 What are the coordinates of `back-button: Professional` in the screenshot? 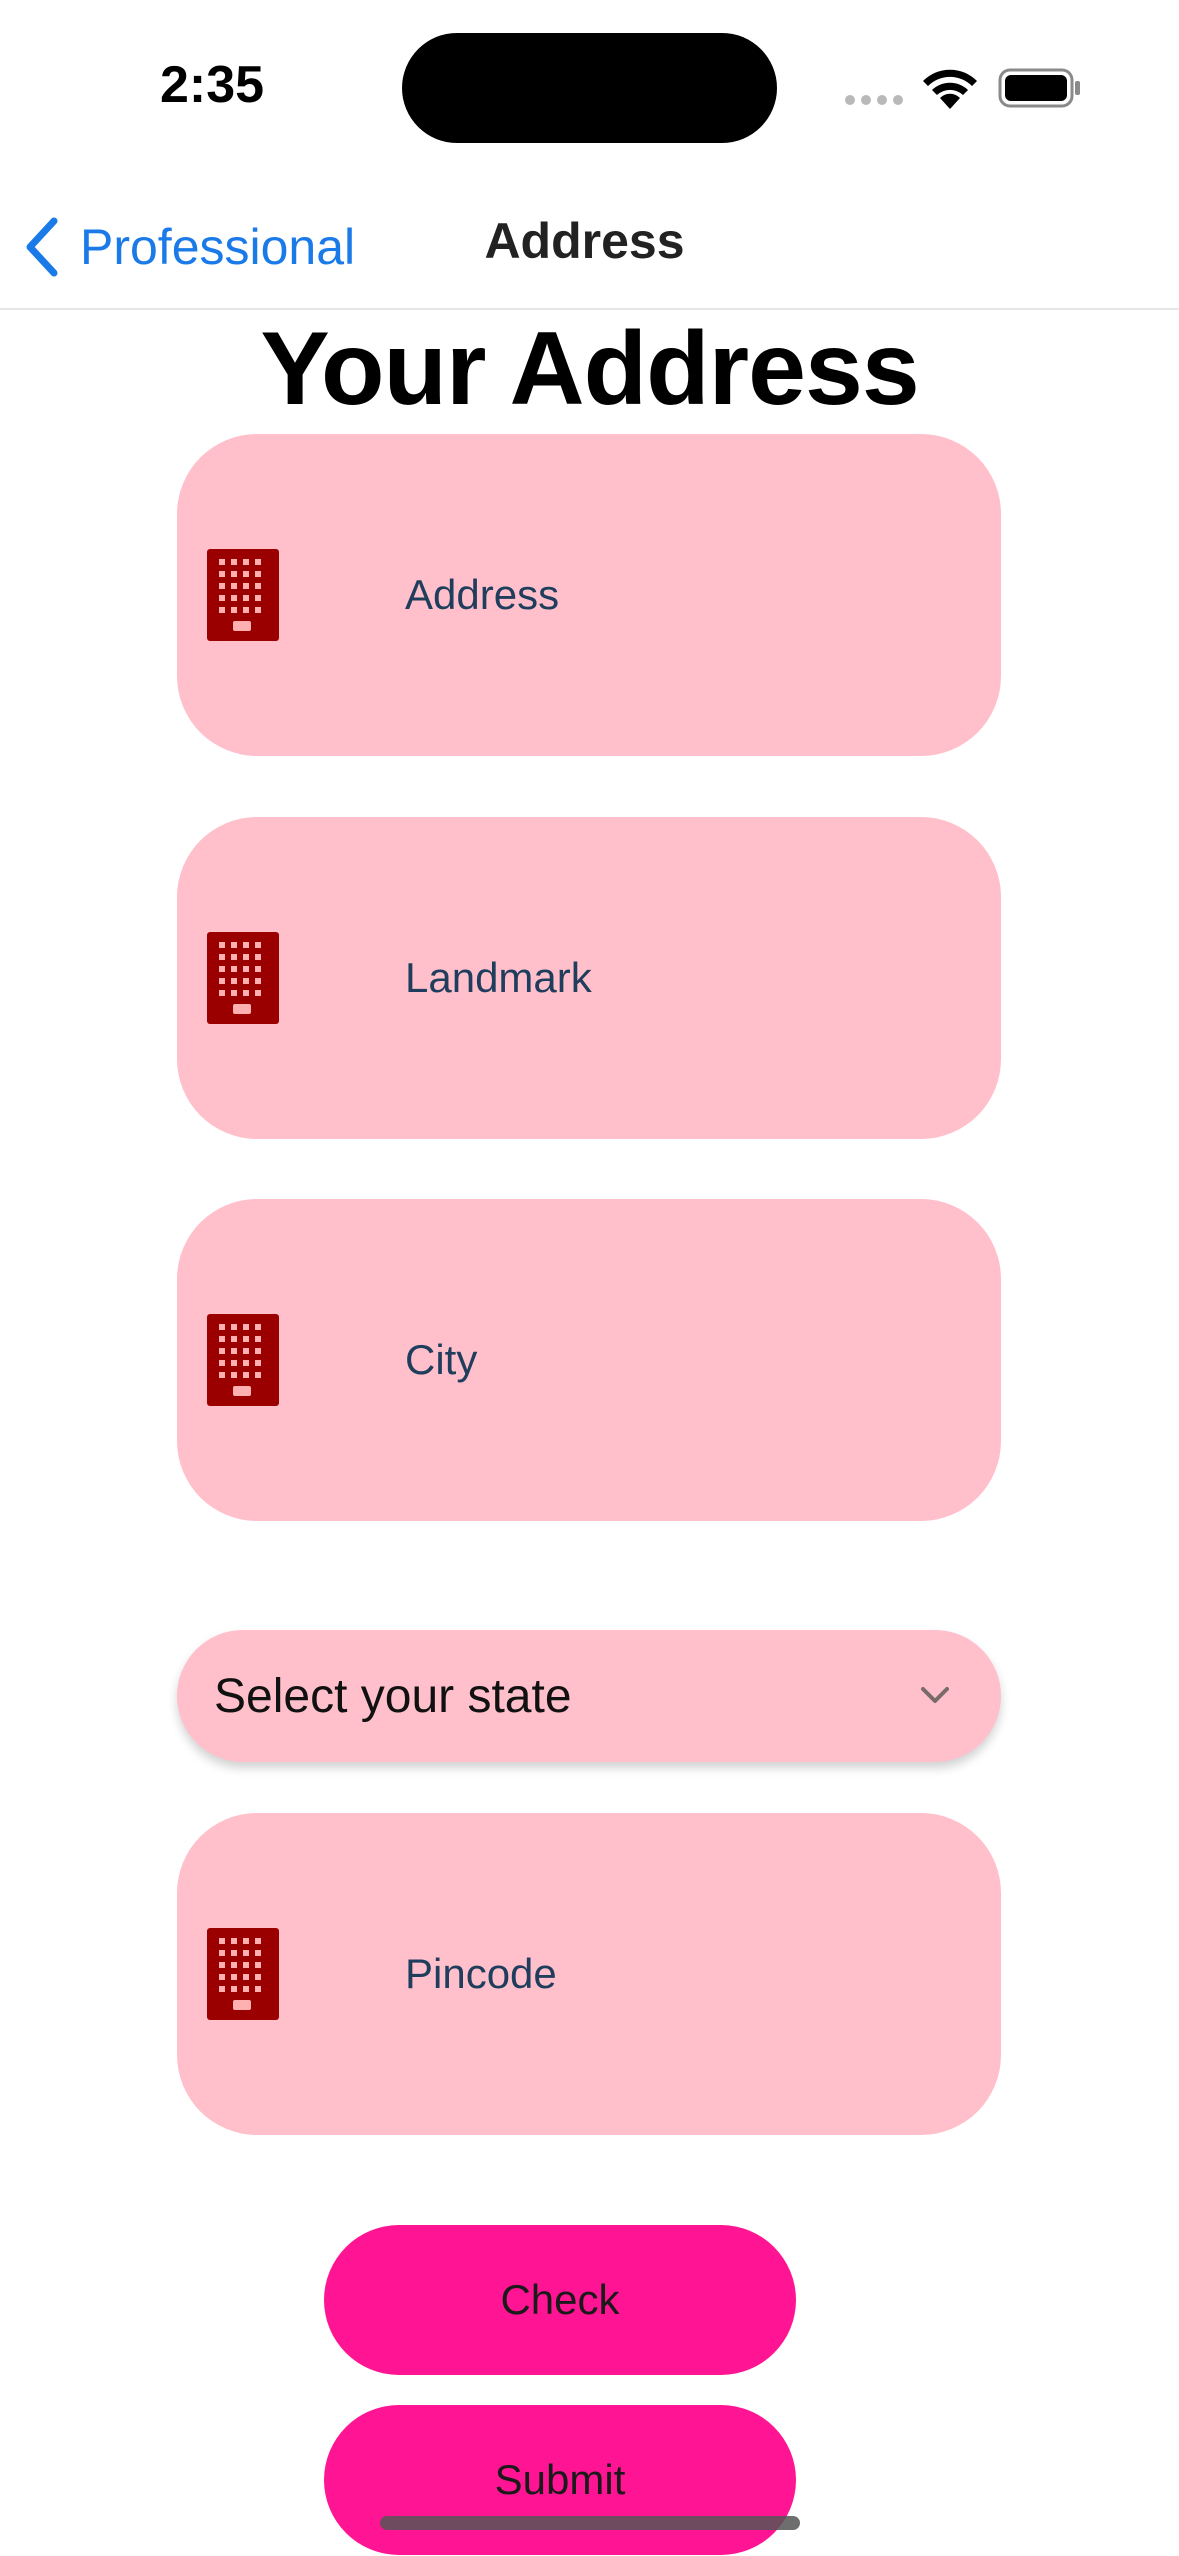 It's located at (188, 247).